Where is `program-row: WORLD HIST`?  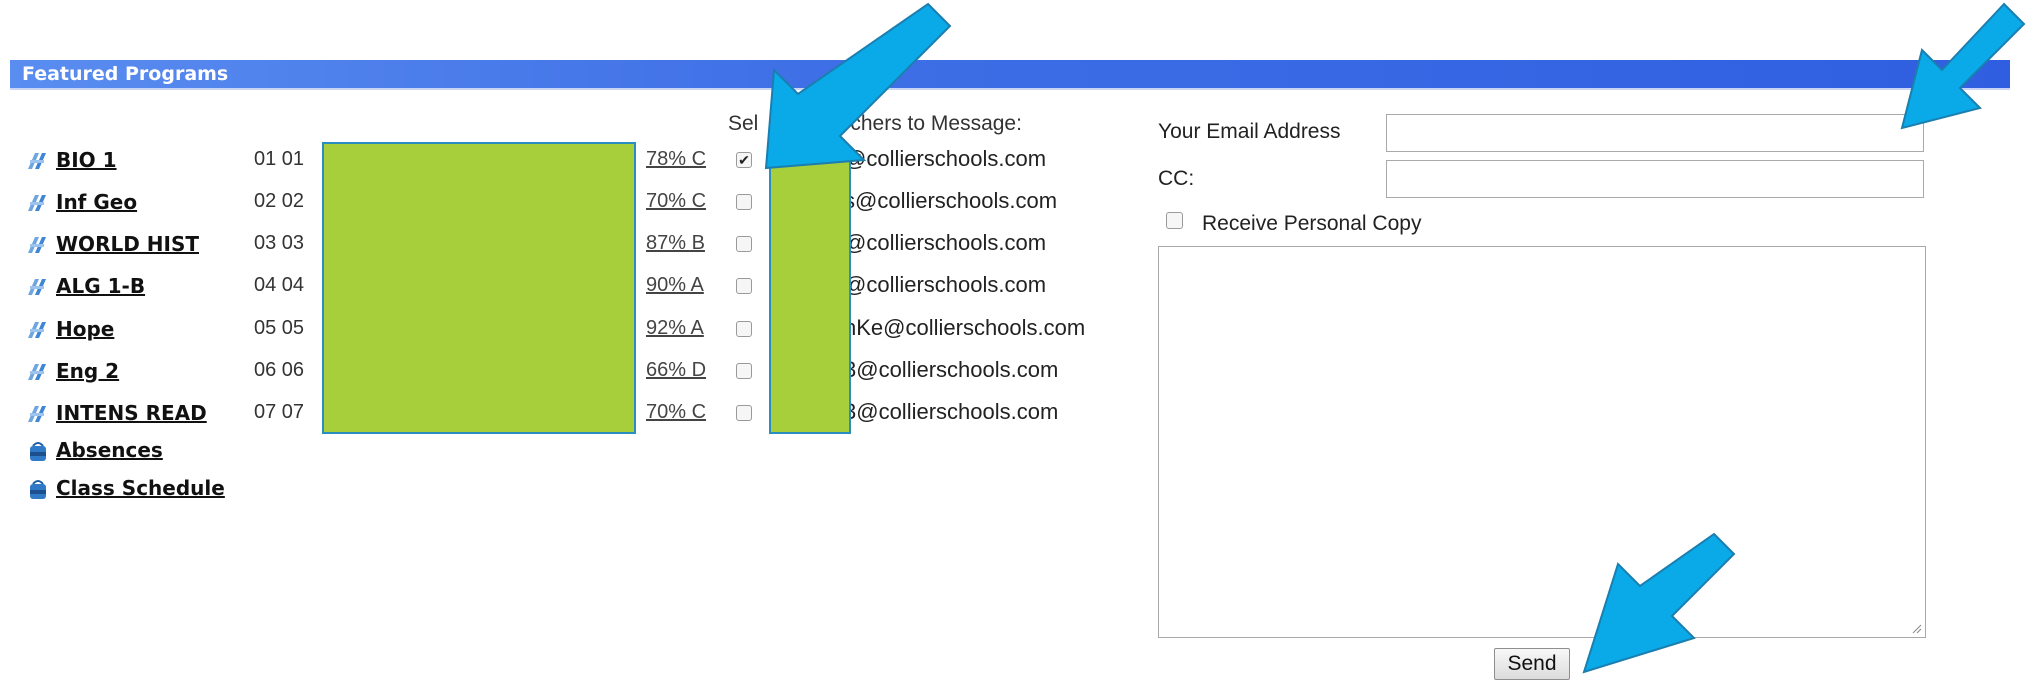 program-row: WORLD HIST is located at coordinates (112, 244).